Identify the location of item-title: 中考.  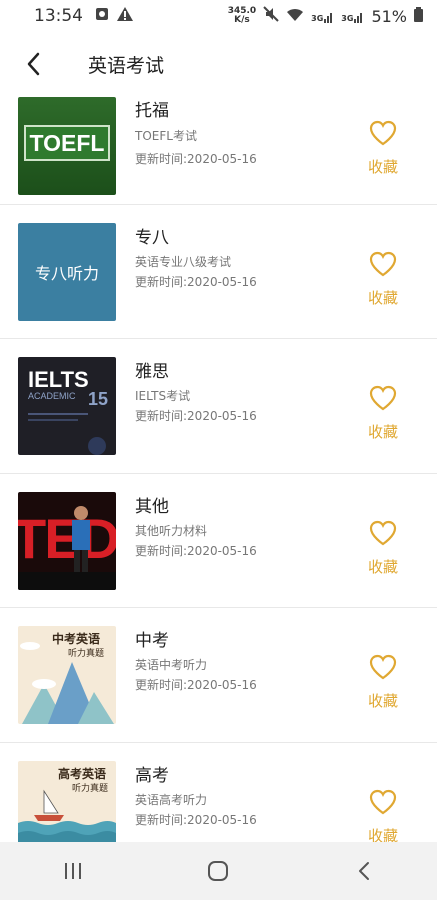
(152, 641).